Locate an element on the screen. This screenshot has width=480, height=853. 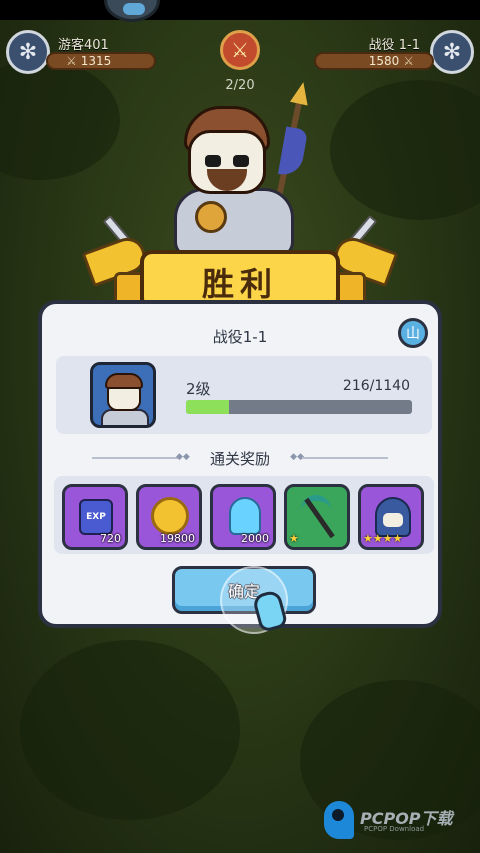
panel-title: 战役1-1 is located at coordinates (240, 337).